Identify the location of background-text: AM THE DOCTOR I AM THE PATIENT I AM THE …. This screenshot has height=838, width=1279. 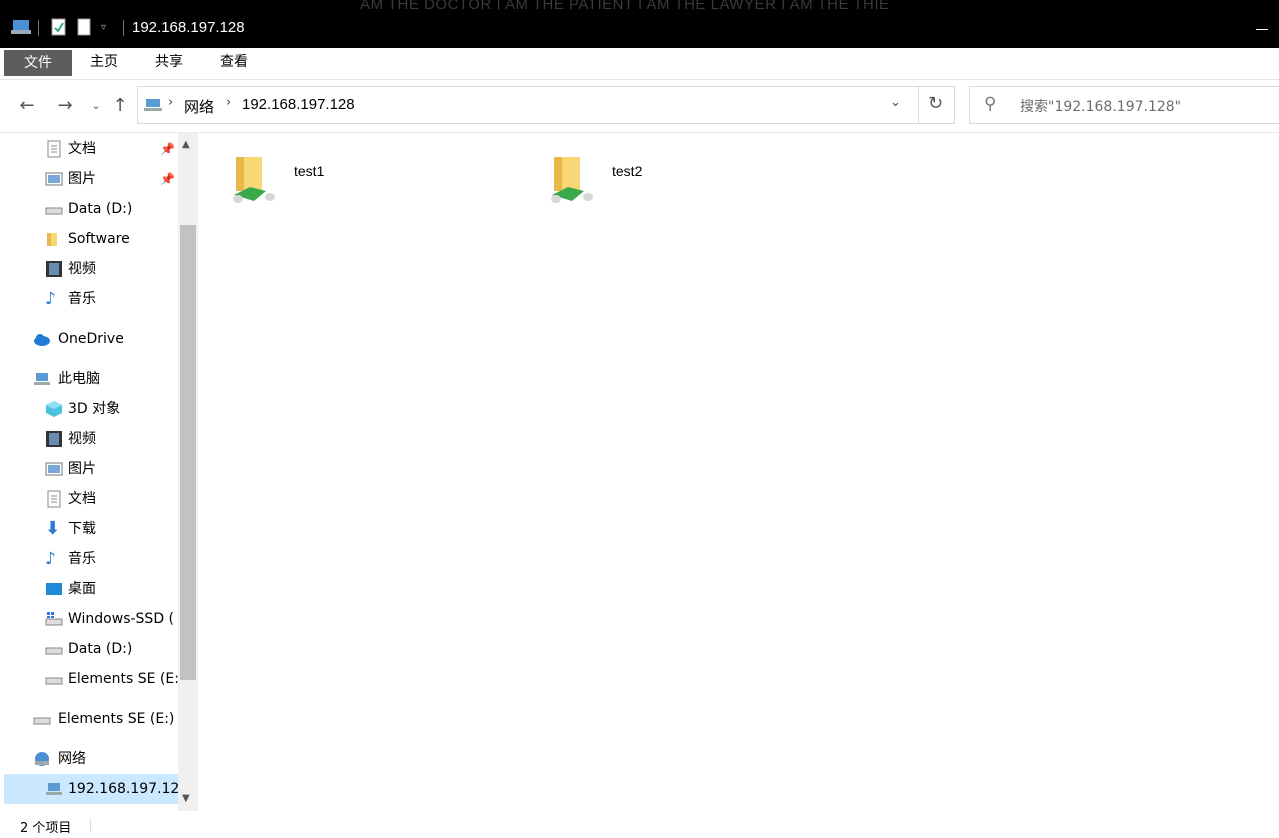
(625, 6).